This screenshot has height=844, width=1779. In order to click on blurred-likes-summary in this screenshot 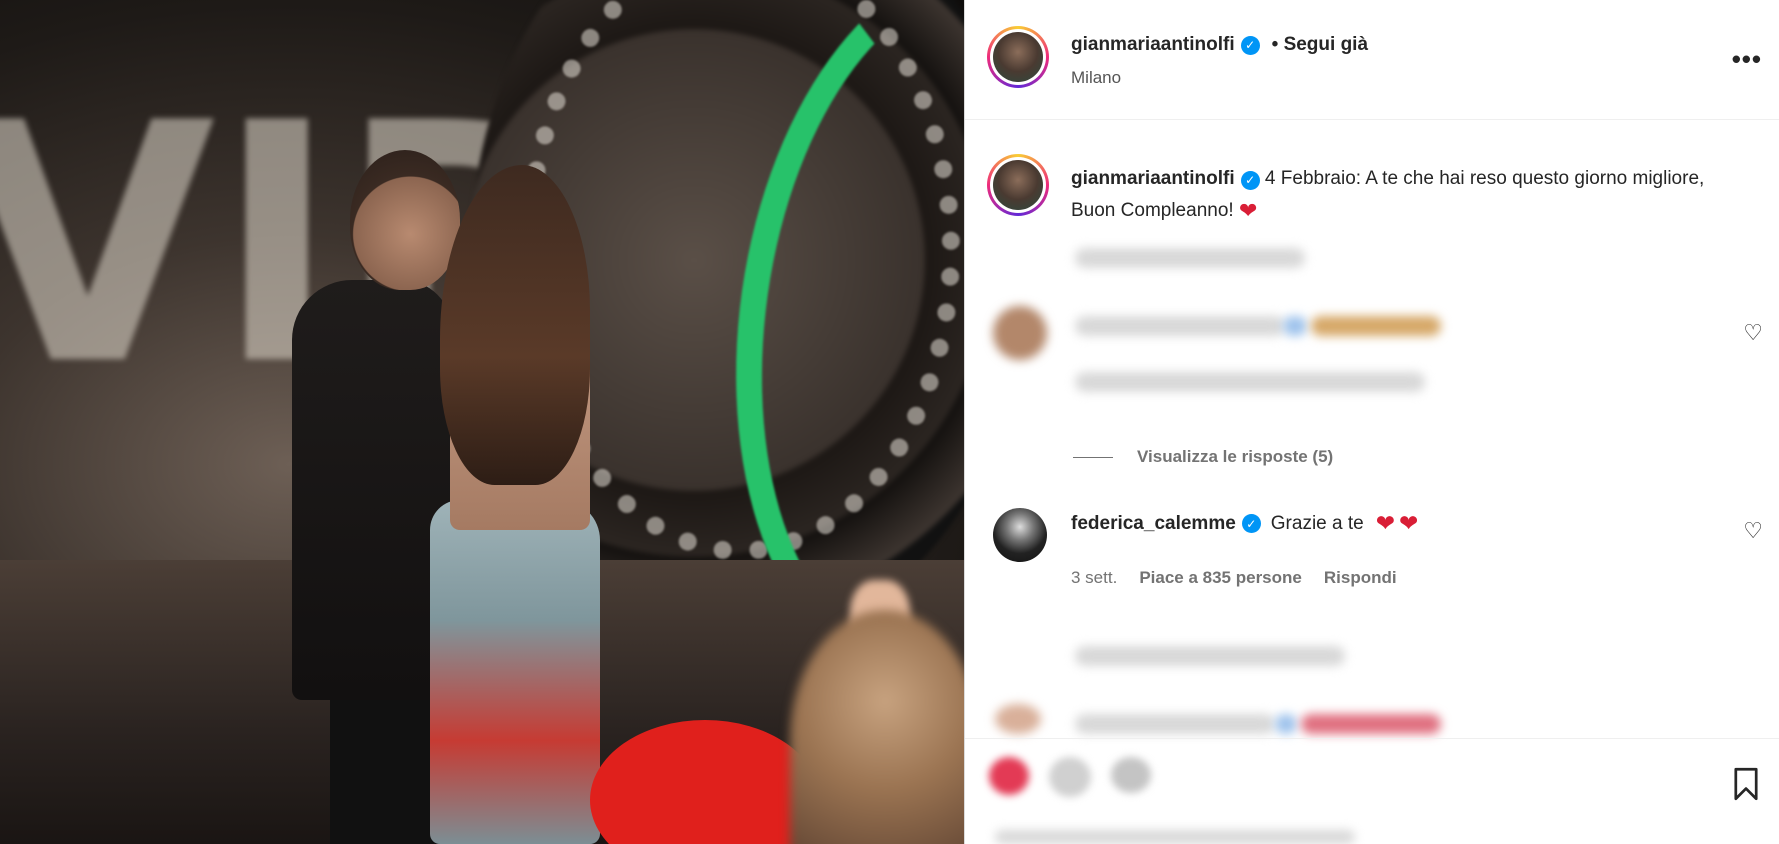, I will do `click(1175, 837)`.